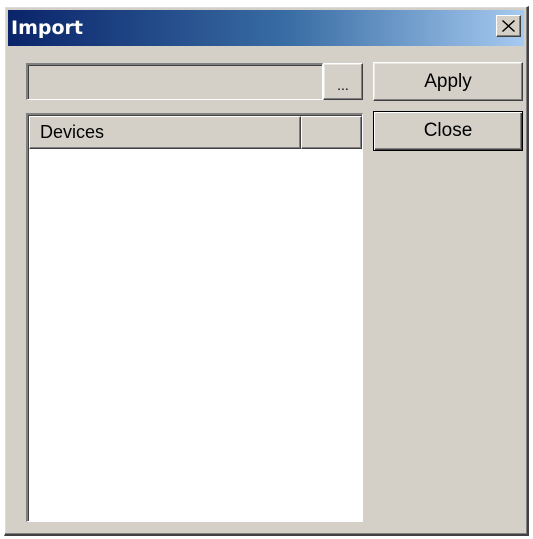 This screenshot has width=533, height=539. I want to click on title-bar: Import, so click(266, 28).